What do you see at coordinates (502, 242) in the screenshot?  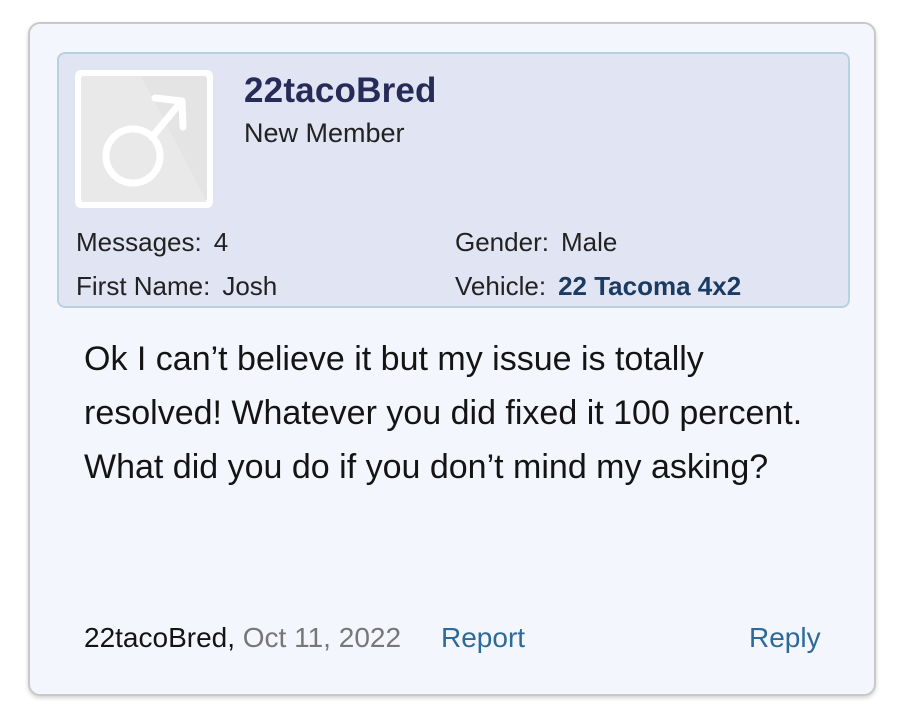 I see `gender-label: Gender:` at bounding box center [502, 242].